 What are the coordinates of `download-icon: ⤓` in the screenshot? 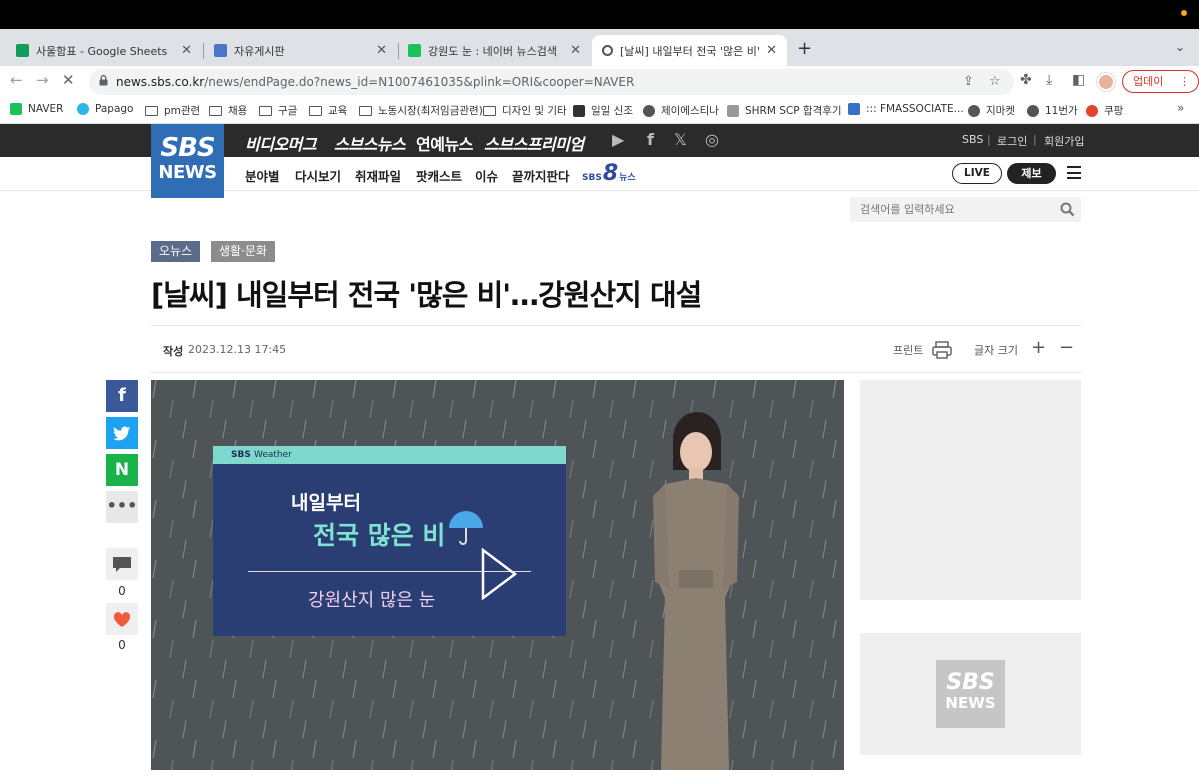 It's located at (1049, 80).